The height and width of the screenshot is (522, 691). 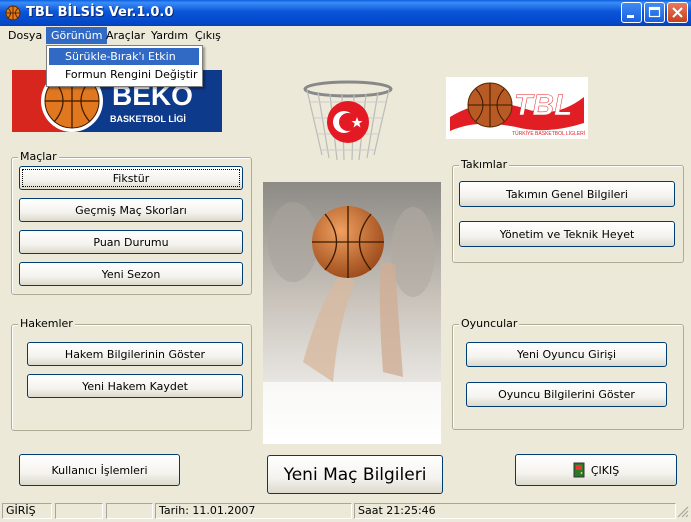 What do you see at coordinates (605, 470) in the screenshot?
I see `cikis-button-label: ÇIKIŞ` at bounding box center [605, 470].